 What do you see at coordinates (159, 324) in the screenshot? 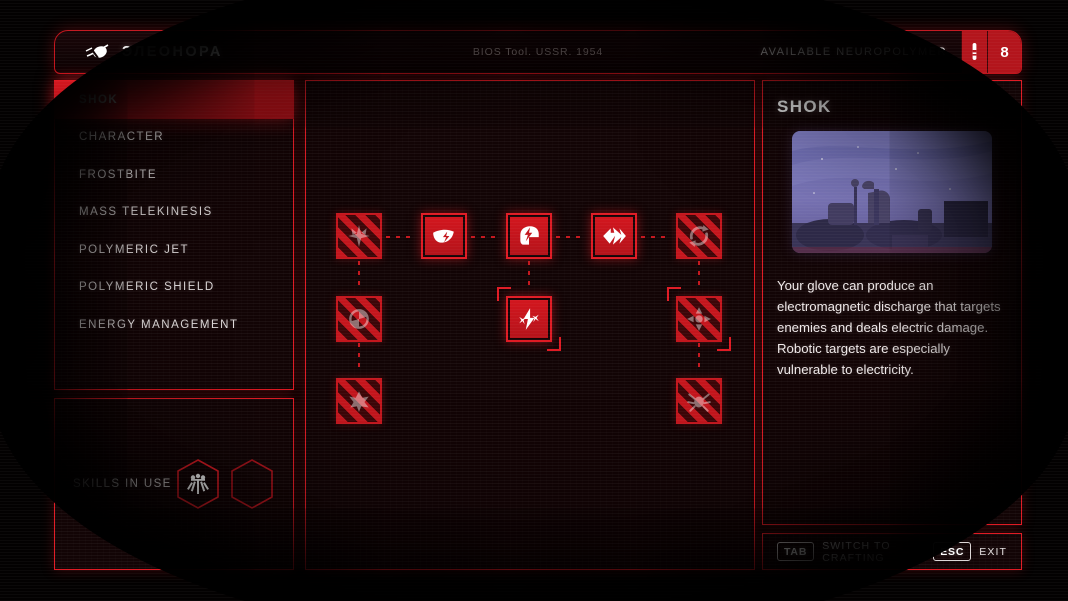
I see `sidebar-item-label: ENERGY MANAGEMENT` at bounding box center [159, 324].